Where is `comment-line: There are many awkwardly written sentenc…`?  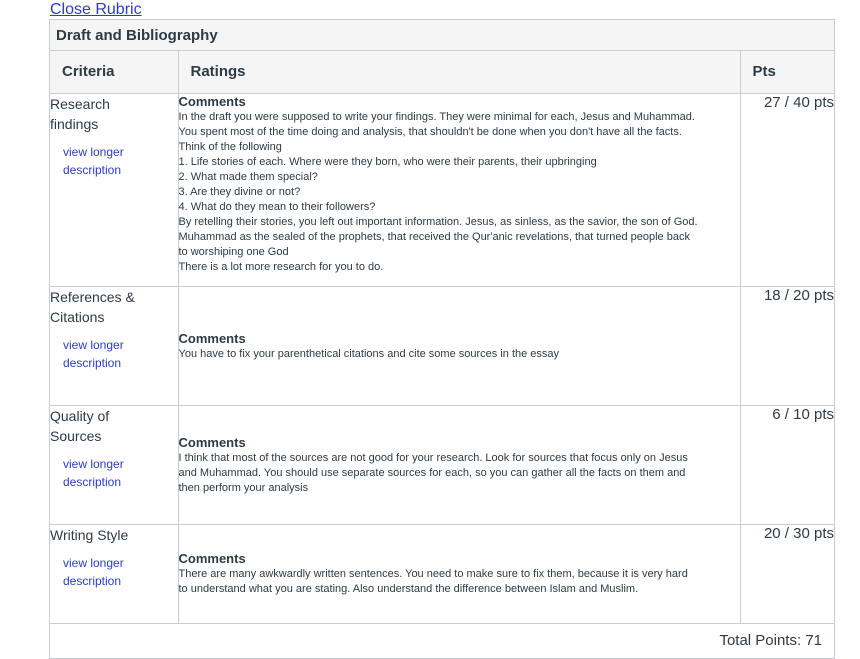
comment-line: There are many awkwardly written sentenc… is located at coordinates (433, 573).